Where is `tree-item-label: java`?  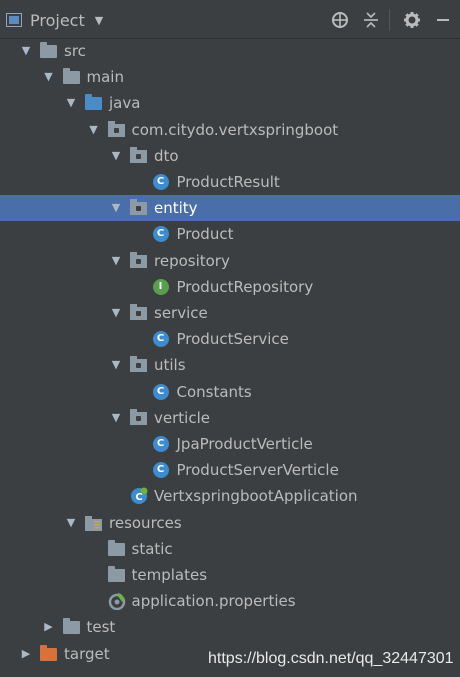 tree-item-label: java is located at coordinates (125, 103).